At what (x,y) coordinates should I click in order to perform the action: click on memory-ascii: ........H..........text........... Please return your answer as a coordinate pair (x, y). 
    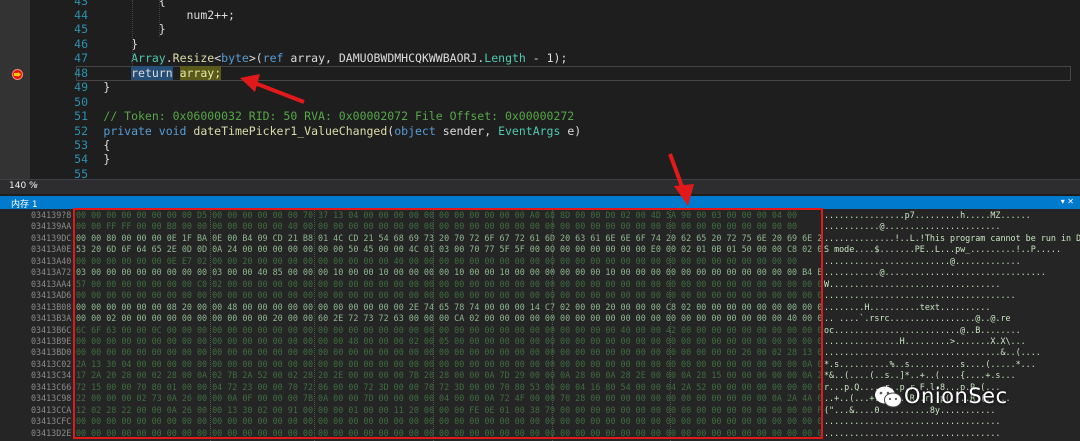
    Looking at the image, I should click on (952, 307).